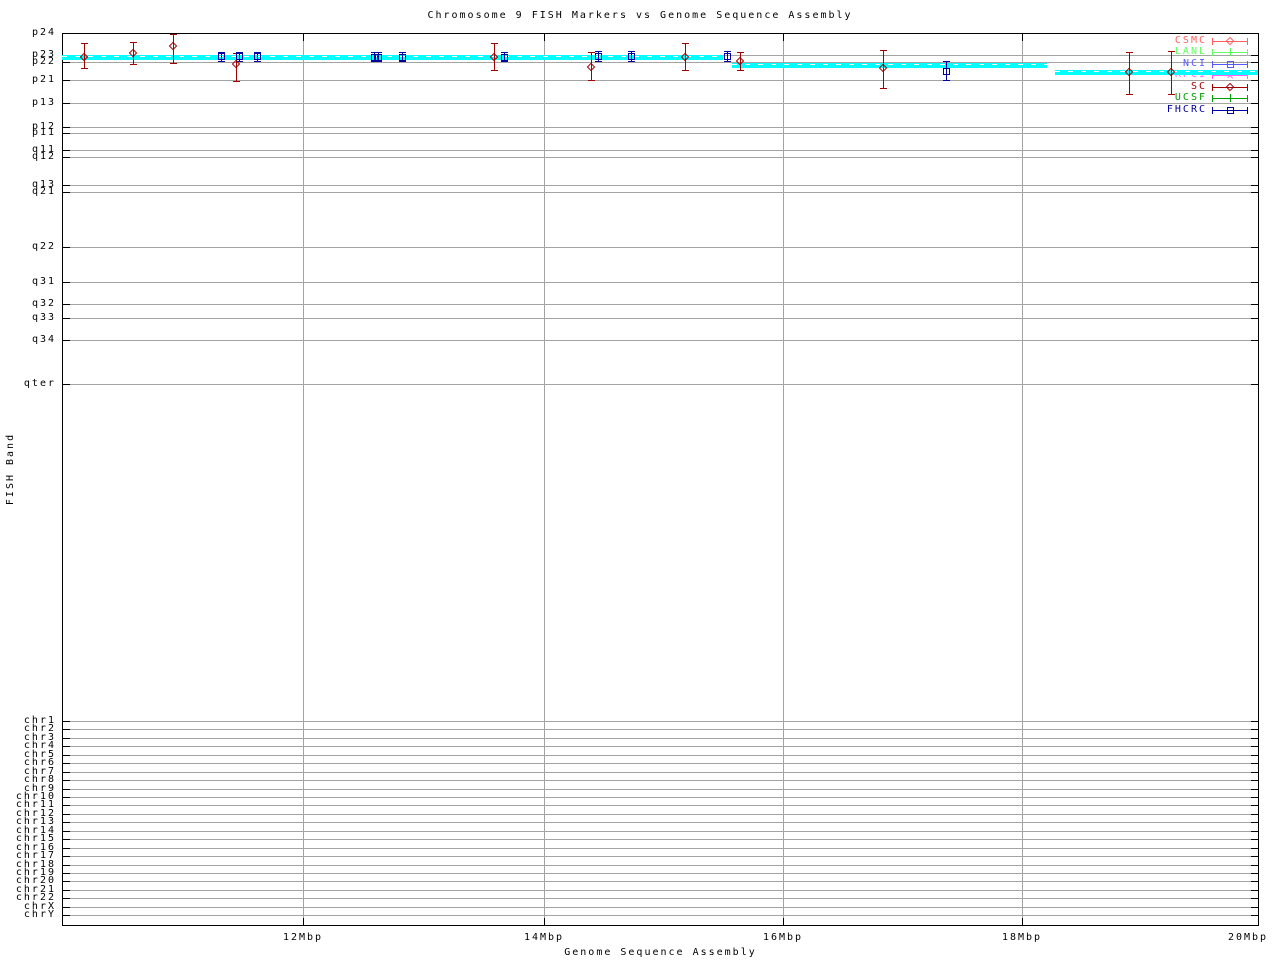 The height and width of the screenshot is (960, 1280). Describe the element at coordinates (1254, 340) in the screenshot. I see `ytick-right-q34` at that location.